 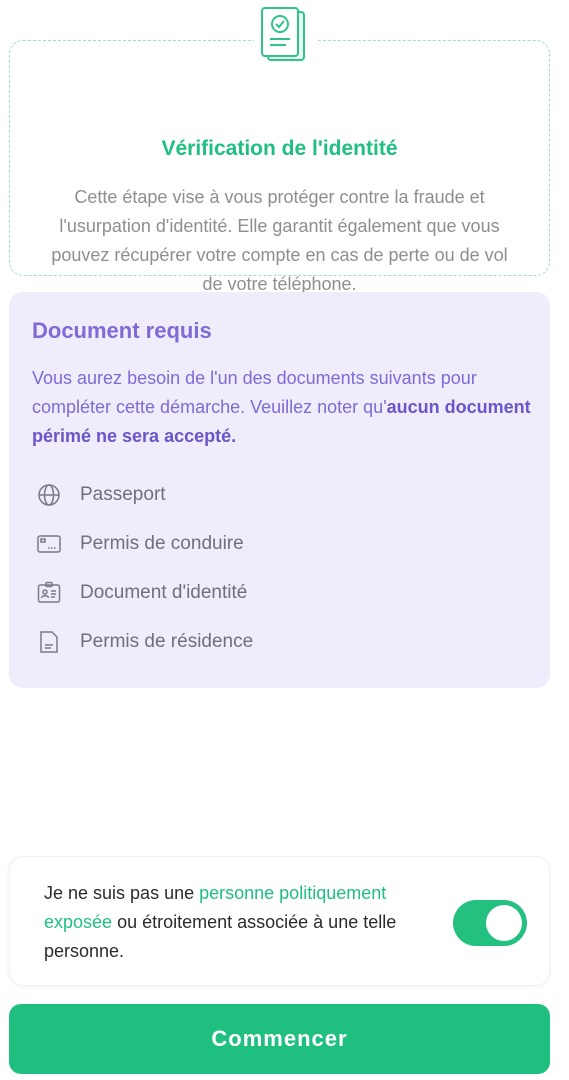 I want to click on list-item-passport: Passeport, so click(x=276, y=494).